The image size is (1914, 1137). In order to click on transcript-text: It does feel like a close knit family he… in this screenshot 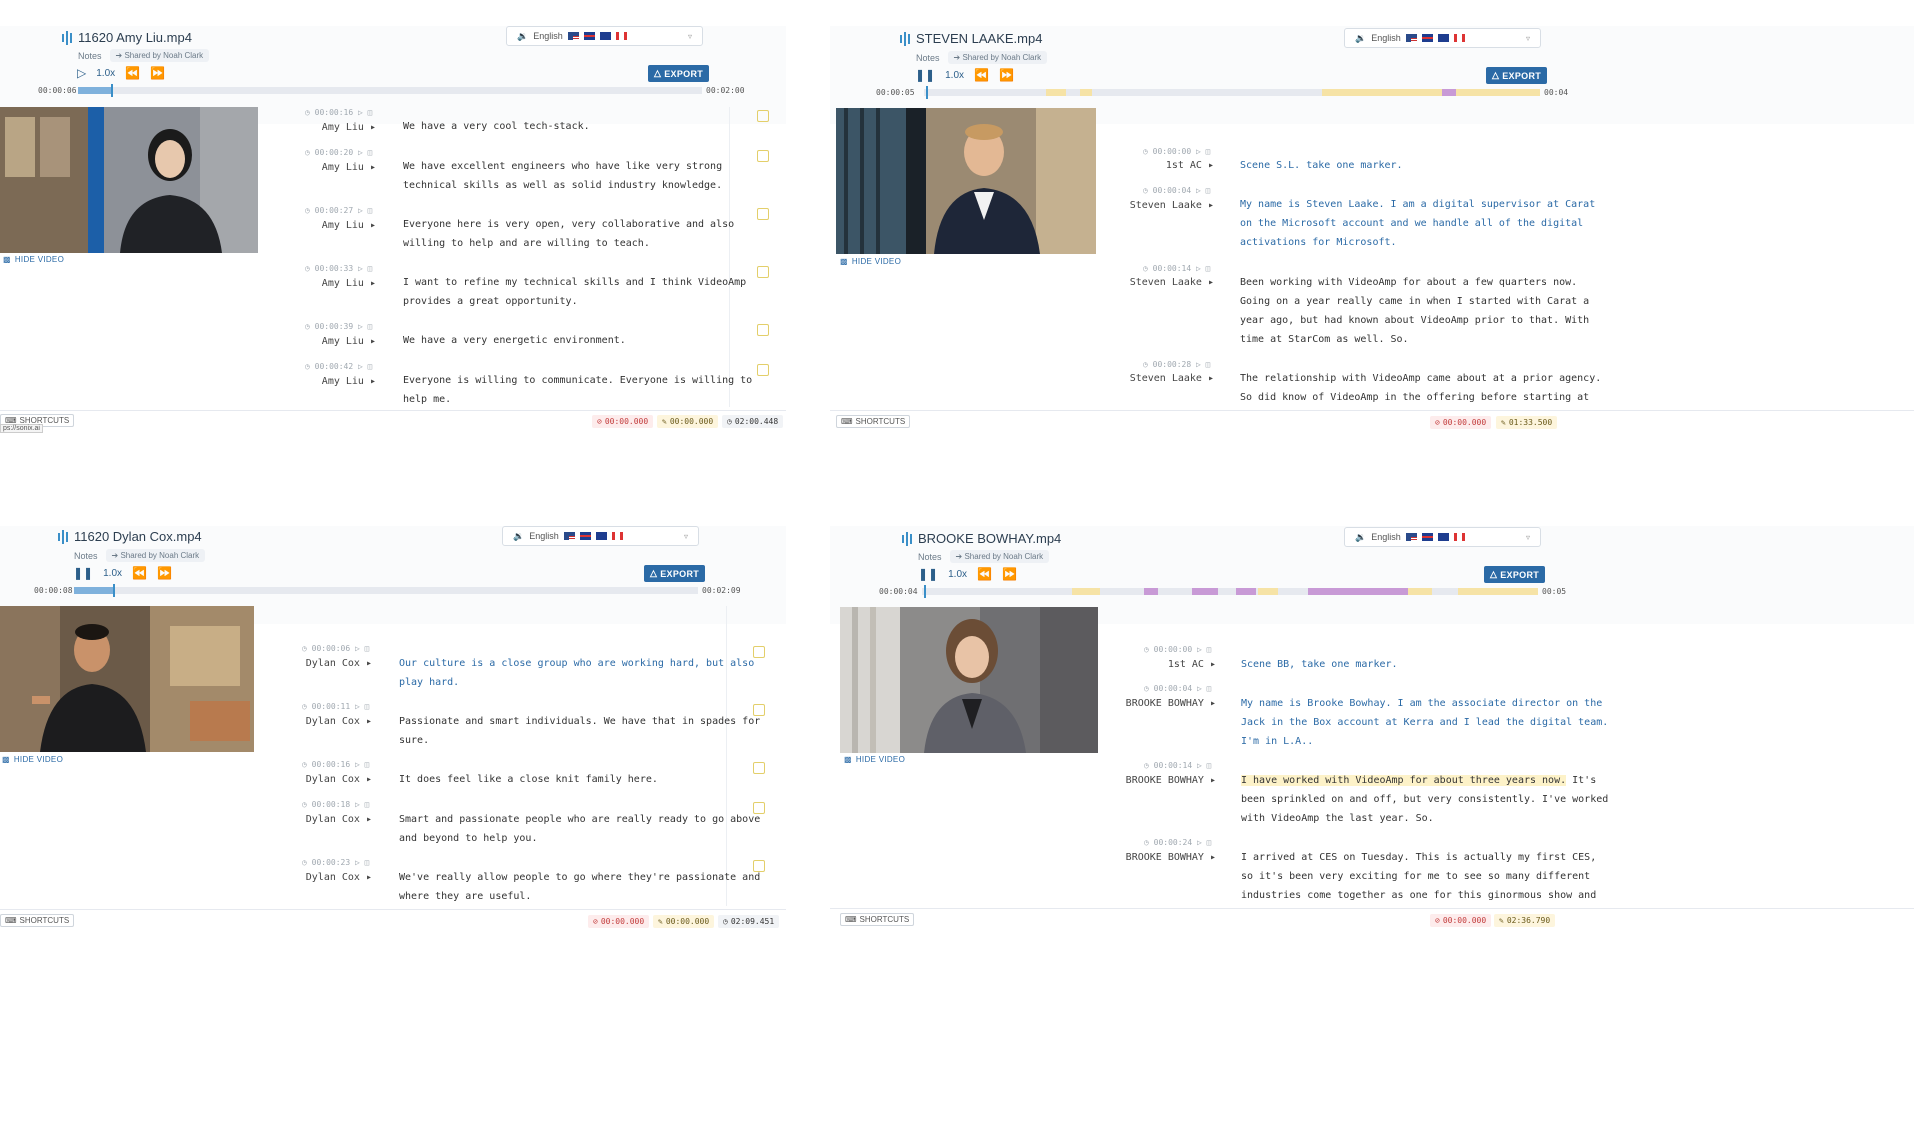, I will do `click(528, 779)`.